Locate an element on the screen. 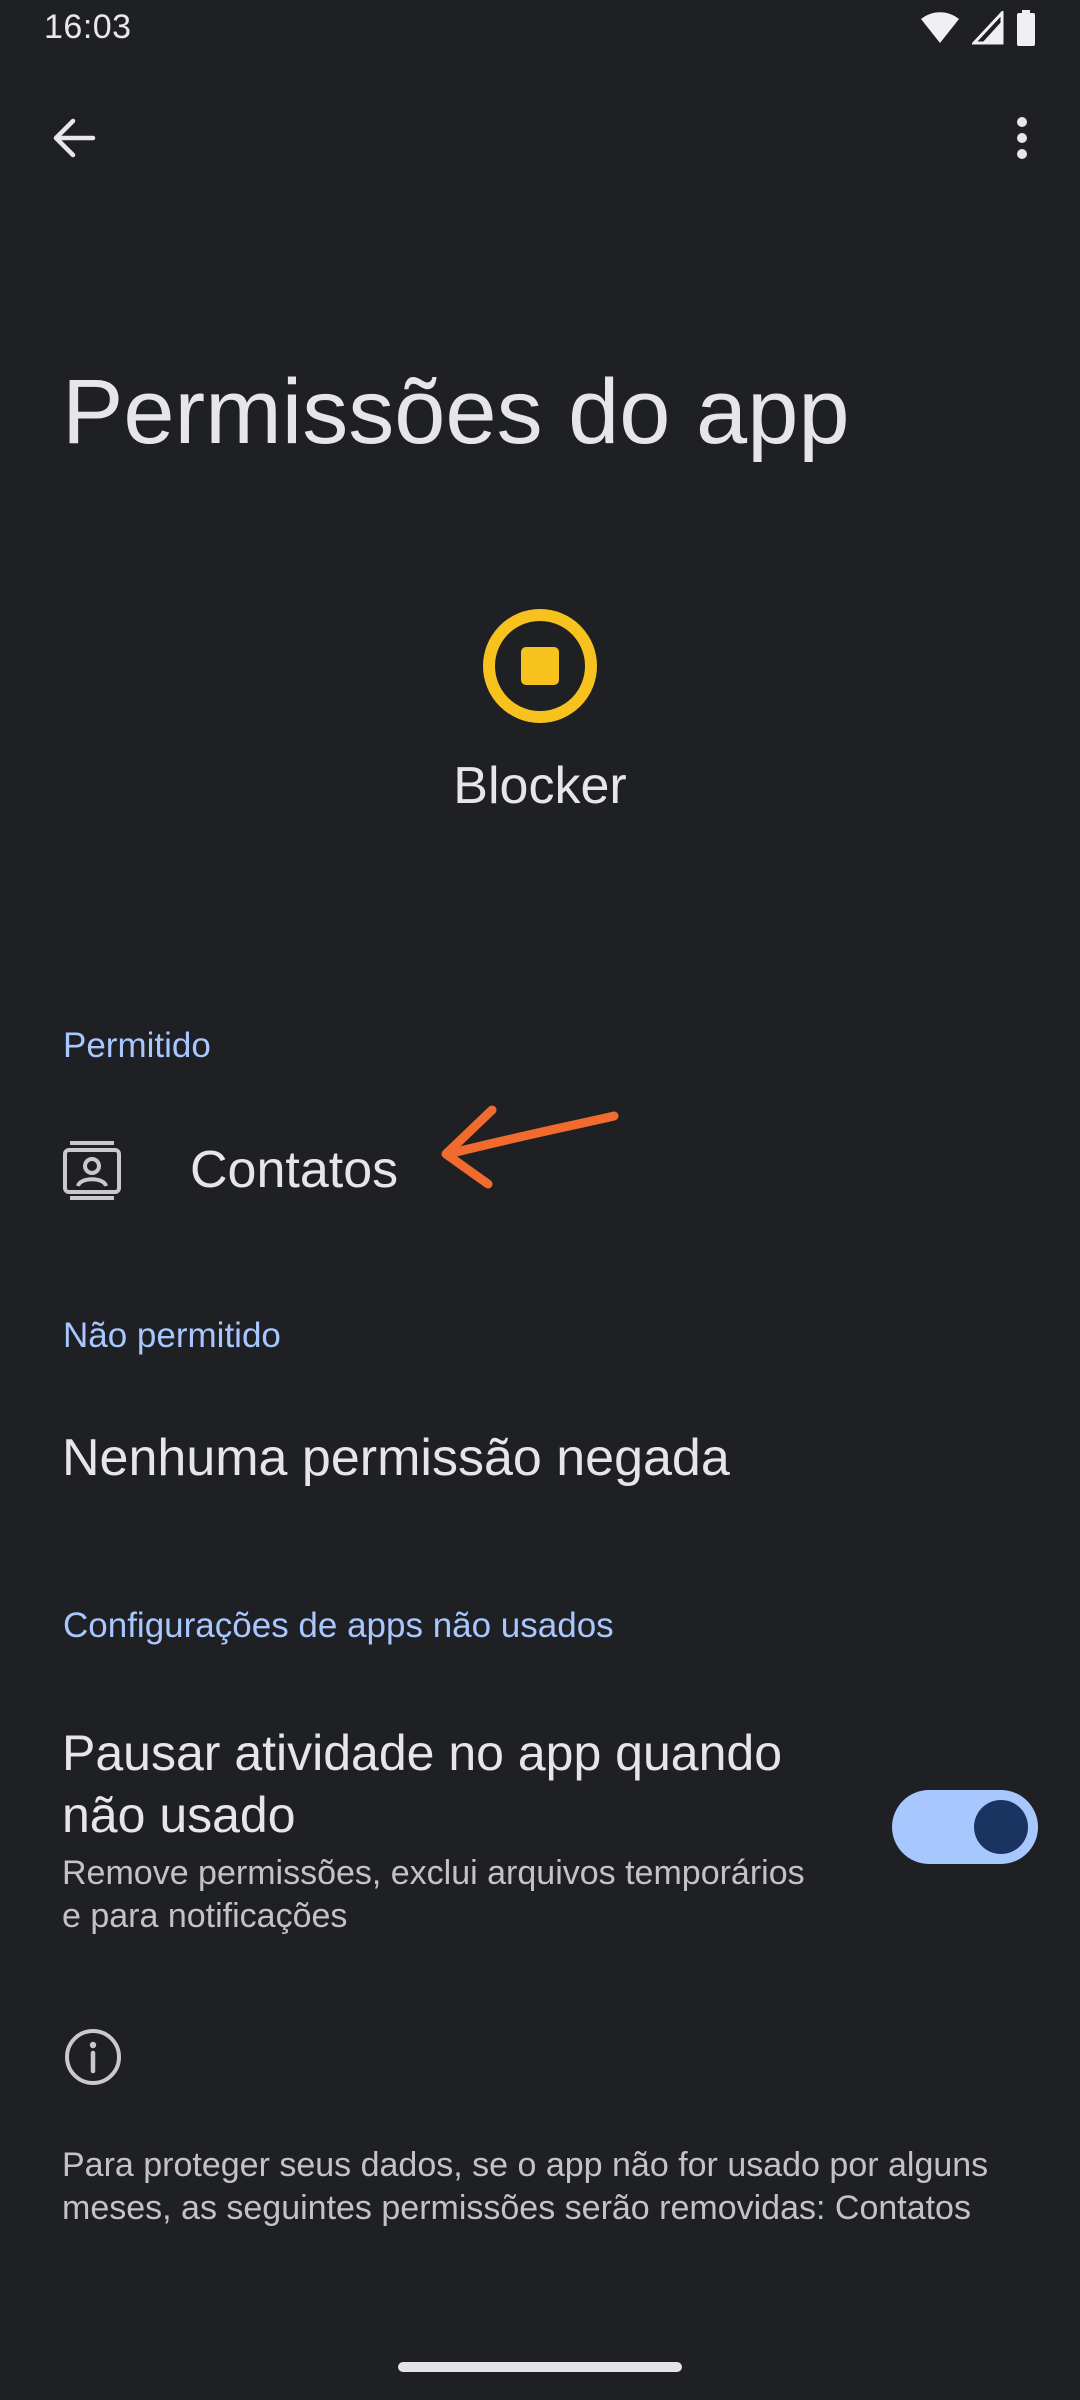 This screenshot has width=1080, height=2400. more-vert-icon is located at coordinates (1022, 138).